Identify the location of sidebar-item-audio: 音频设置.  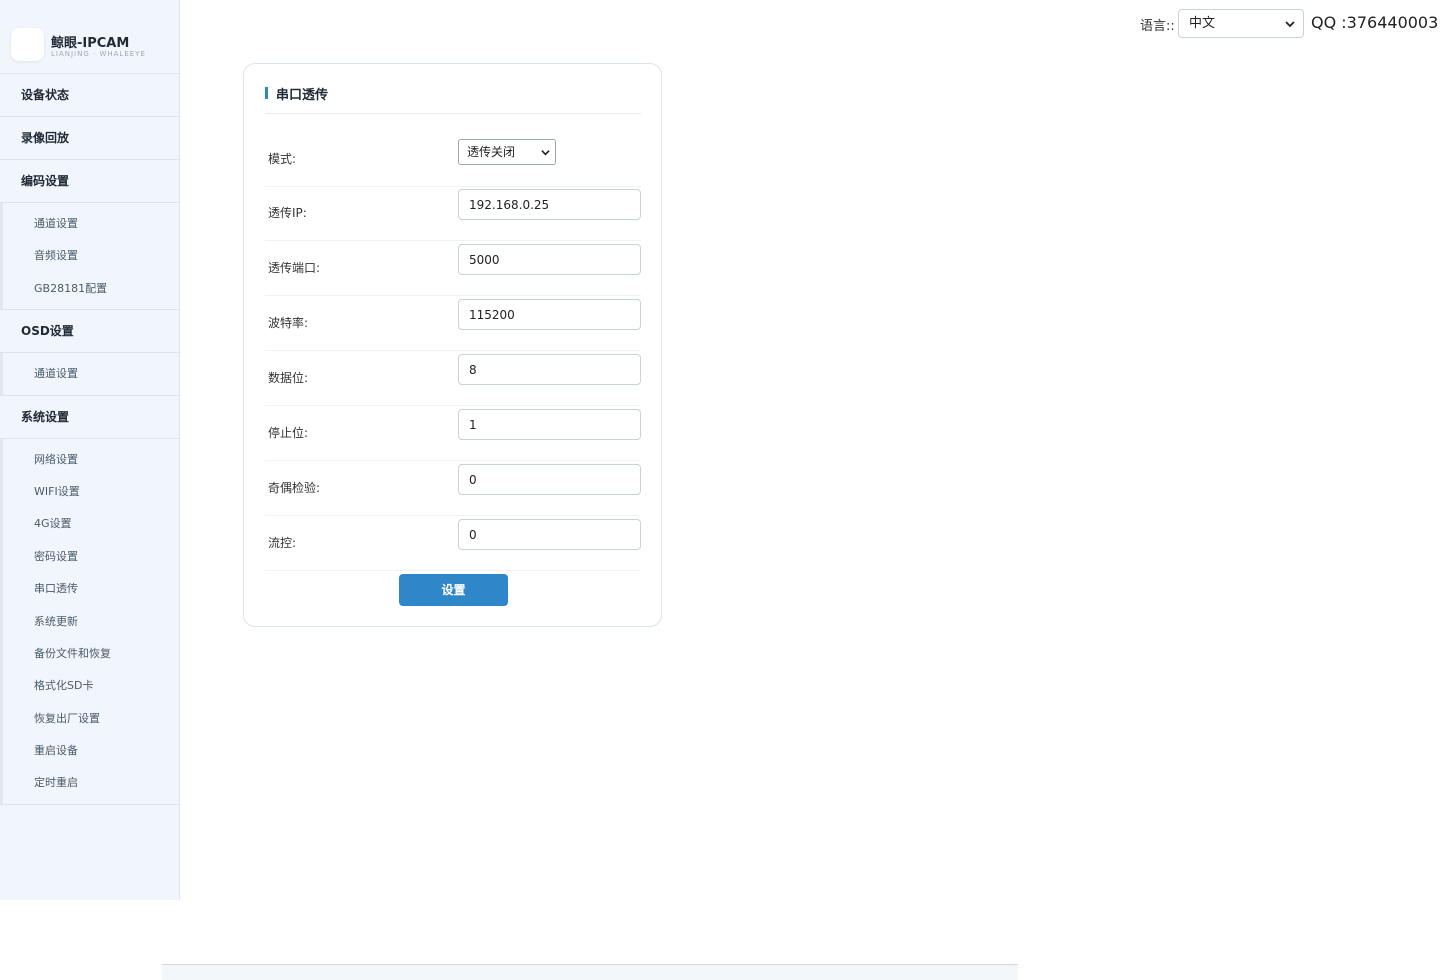
(91, 256).